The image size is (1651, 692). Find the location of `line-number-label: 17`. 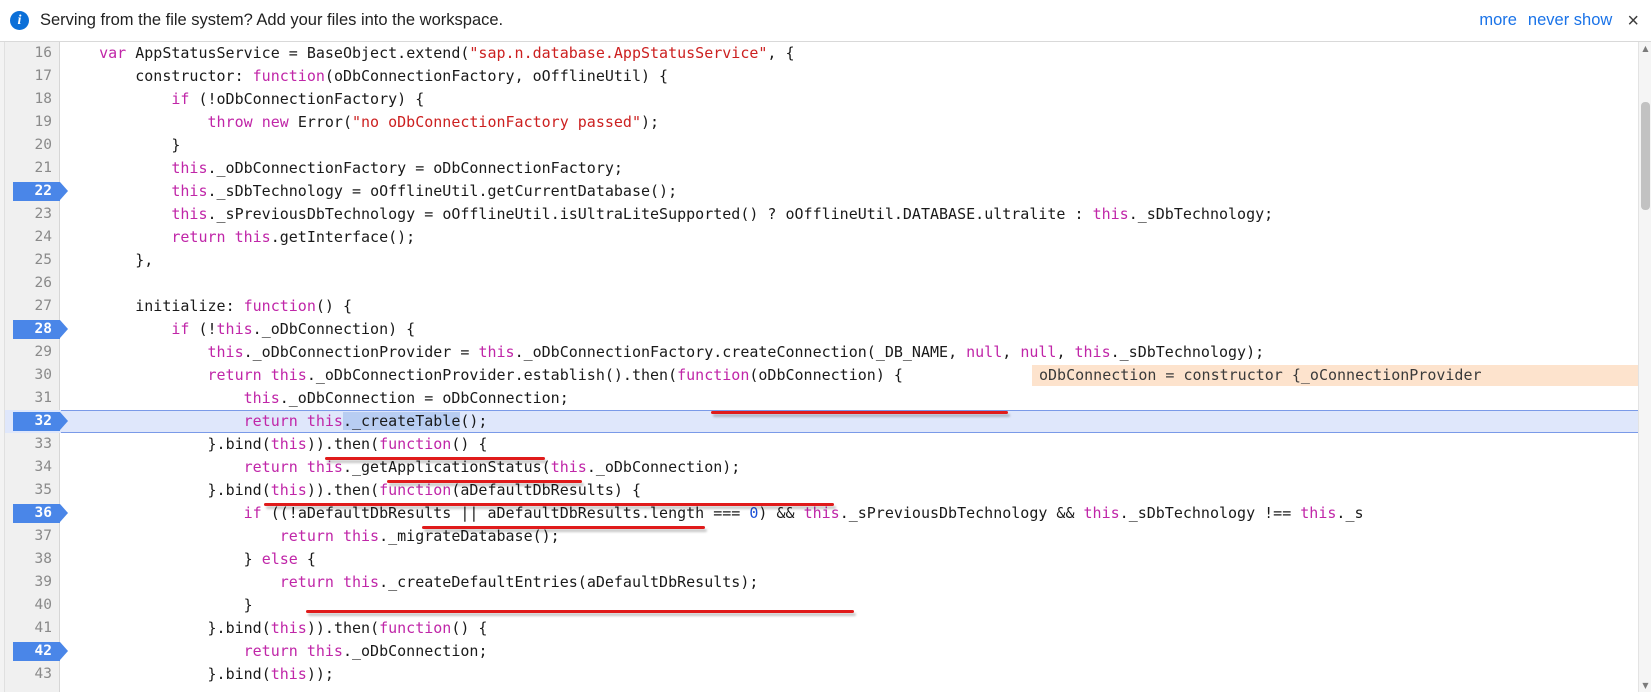

line-number-label: 17 is located at coordinates (43, 76).